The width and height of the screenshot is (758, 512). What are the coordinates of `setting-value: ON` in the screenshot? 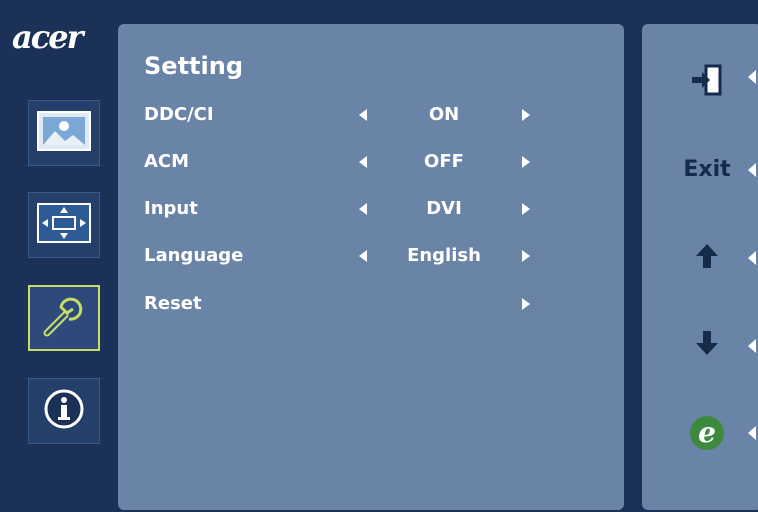 It's located at (444, 114).